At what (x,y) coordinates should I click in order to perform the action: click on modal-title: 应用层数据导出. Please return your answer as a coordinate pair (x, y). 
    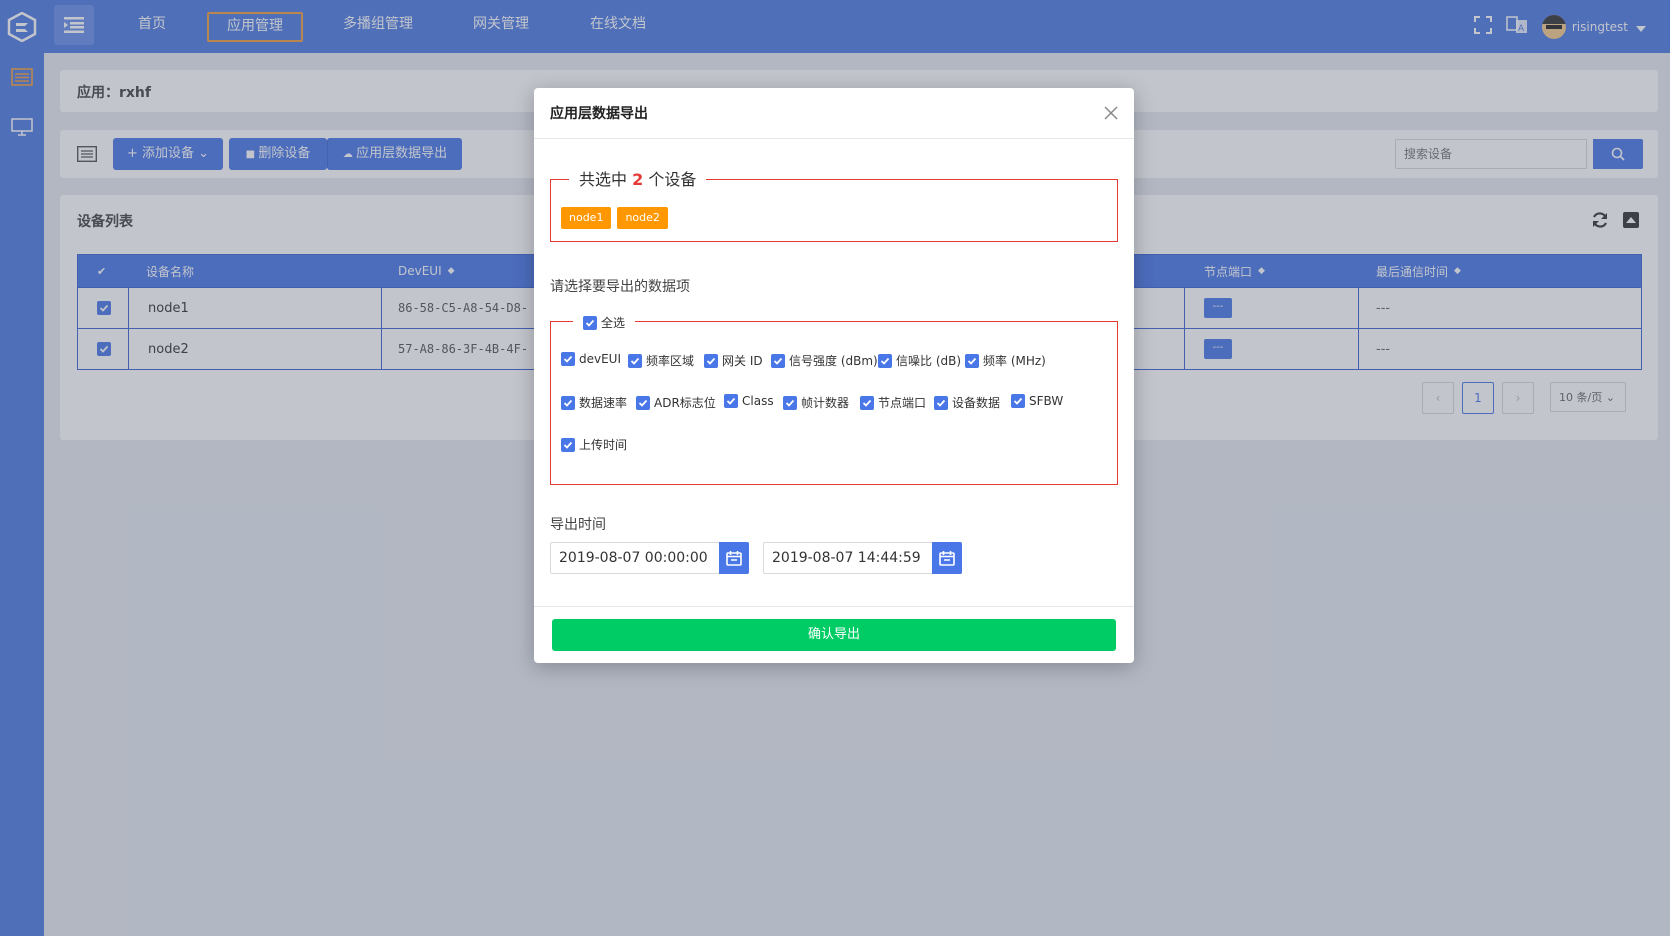
    Looking at the image, I should click on (599, 114).